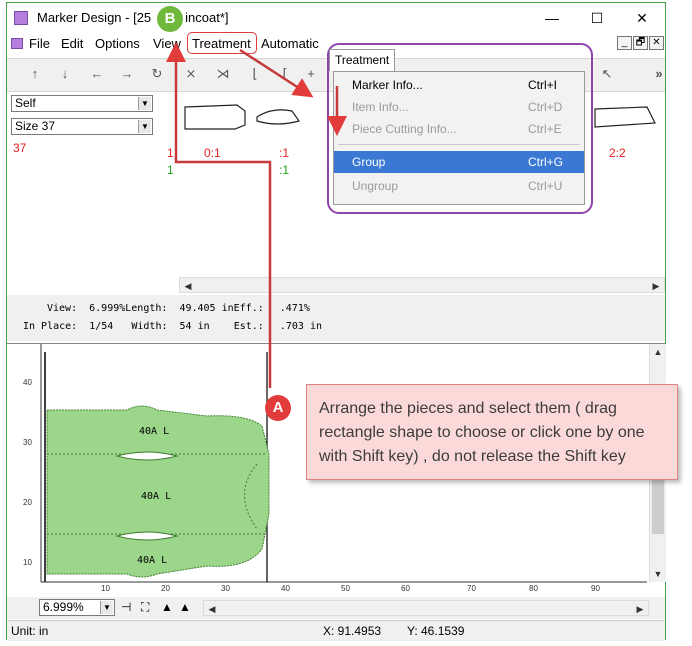 The image size is (692, 646). Describe the element at coordinates (278, 408) in the screenshot. I see `step-a-badge: A` at that location.